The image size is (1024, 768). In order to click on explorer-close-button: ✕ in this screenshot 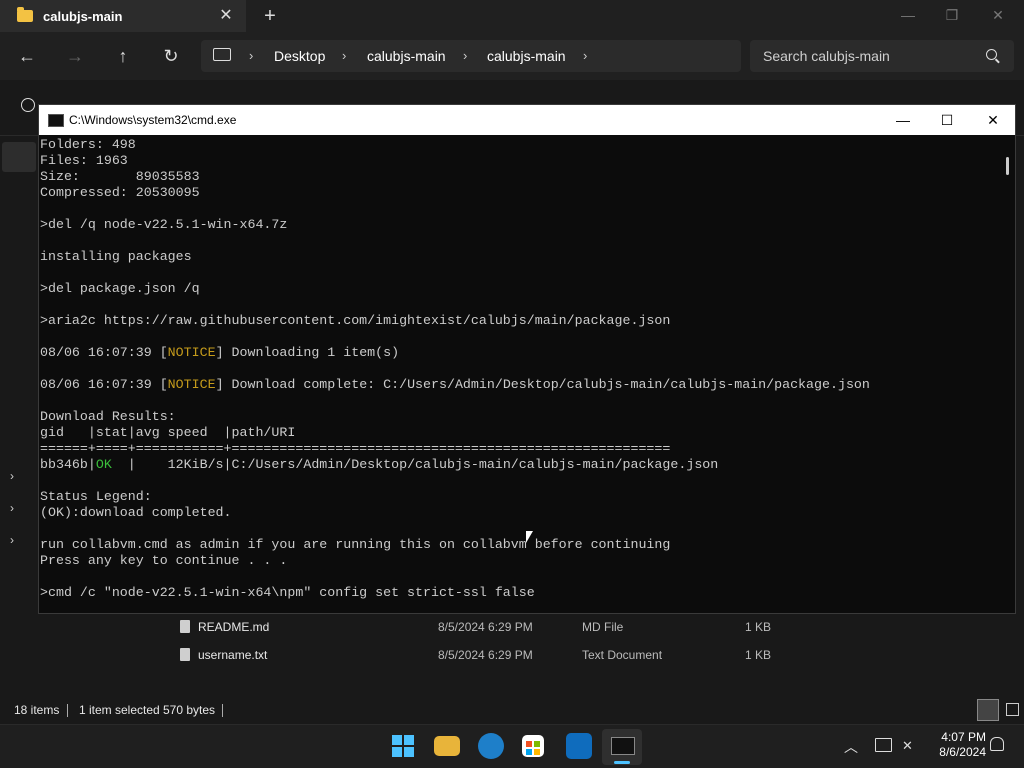, I will do `click(998, 15)`.